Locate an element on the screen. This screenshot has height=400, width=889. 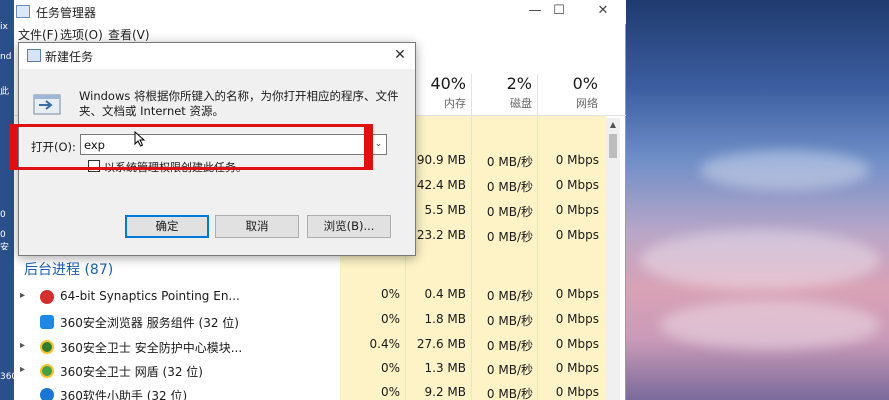
disk-percent: 2% is located at coordinates (519, 83).